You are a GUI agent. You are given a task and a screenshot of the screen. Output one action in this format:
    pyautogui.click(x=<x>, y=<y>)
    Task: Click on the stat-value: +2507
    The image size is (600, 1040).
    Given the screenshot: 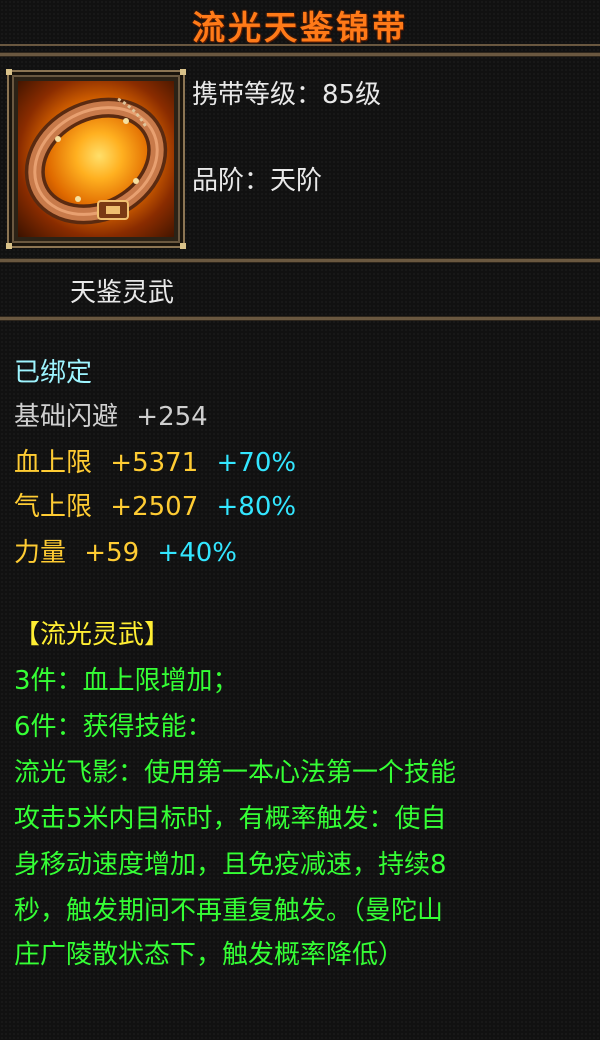 What is the action you would take?
    pyautogui.click(x=154, y=507)
    